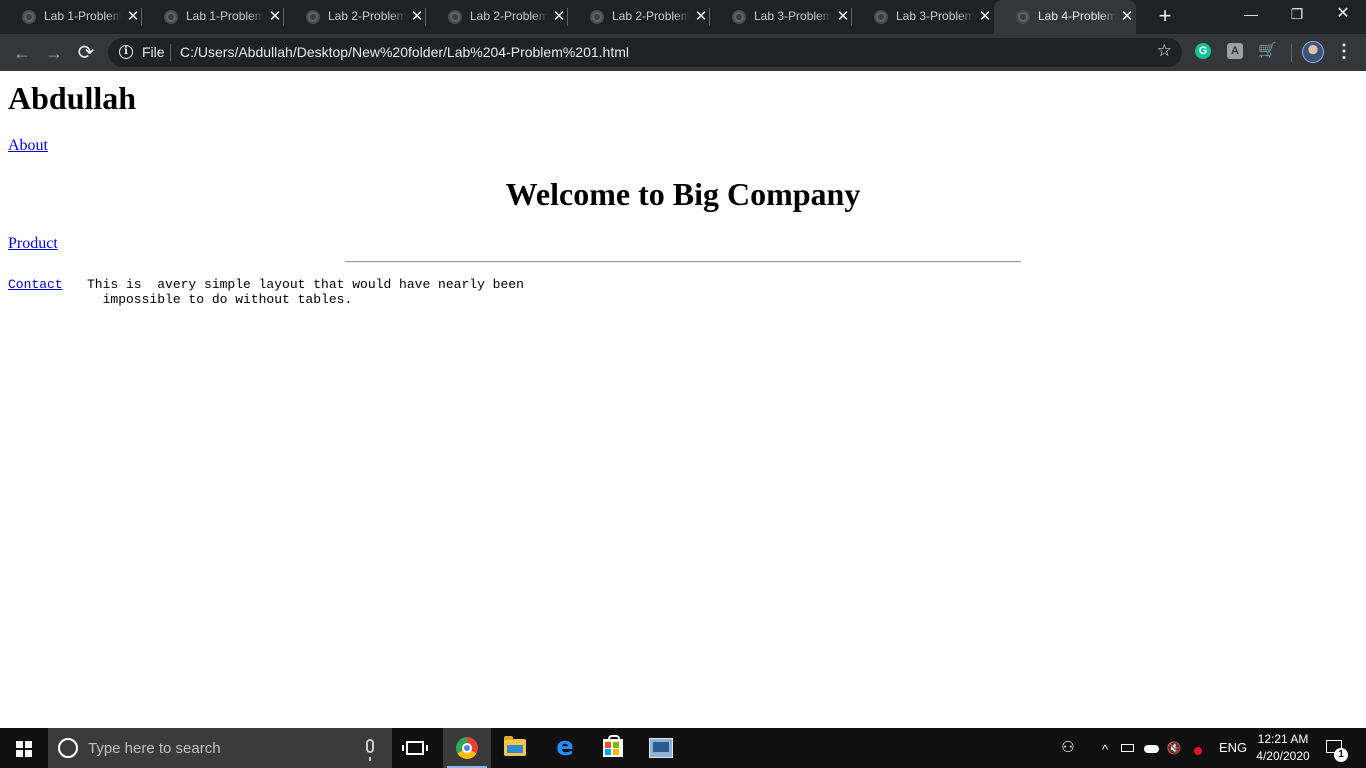  I want to click on taskbar-chrome, so click(467, 748).